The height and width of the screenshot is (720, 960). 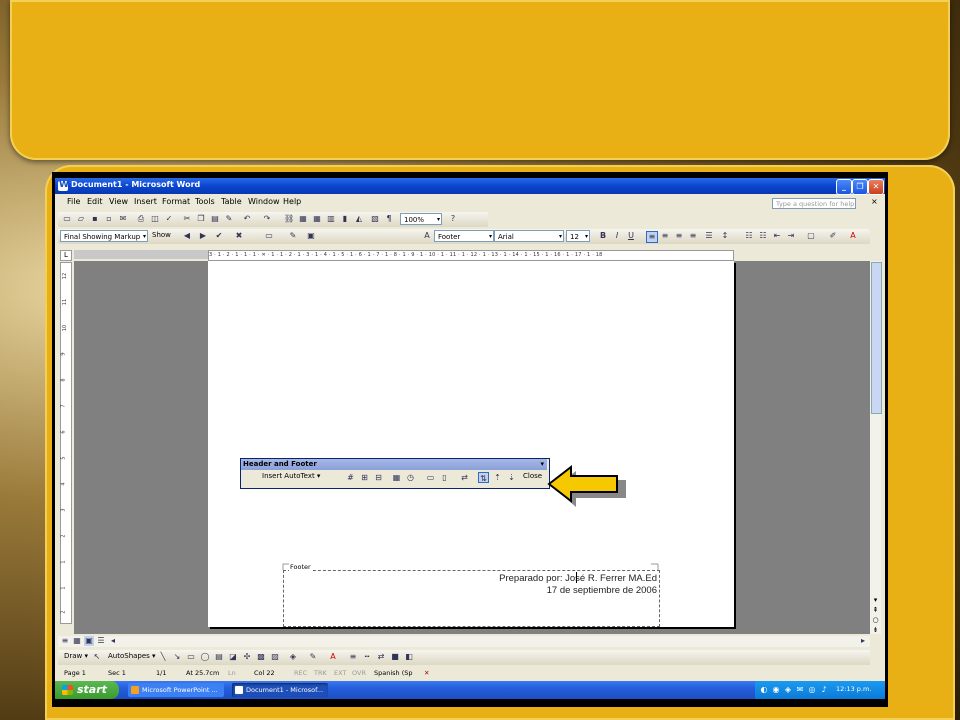 What do you see at coordinates (233, 657) in the screenshot?
I see `wordart-icon: ◪` at bounding box center [233, 657].